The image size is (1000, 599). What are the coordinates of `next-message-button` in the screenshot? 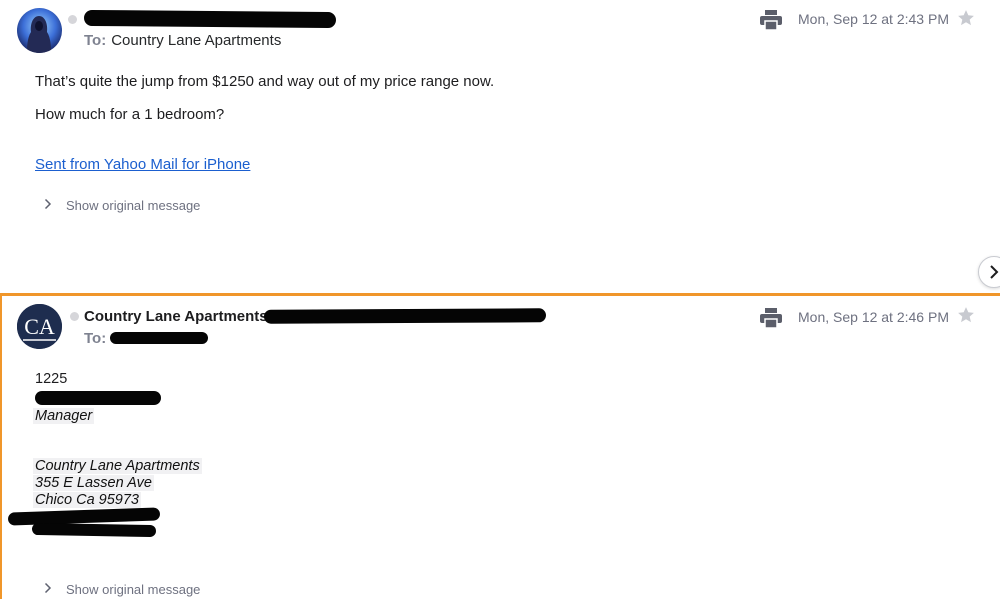 It's located at (989, 272).